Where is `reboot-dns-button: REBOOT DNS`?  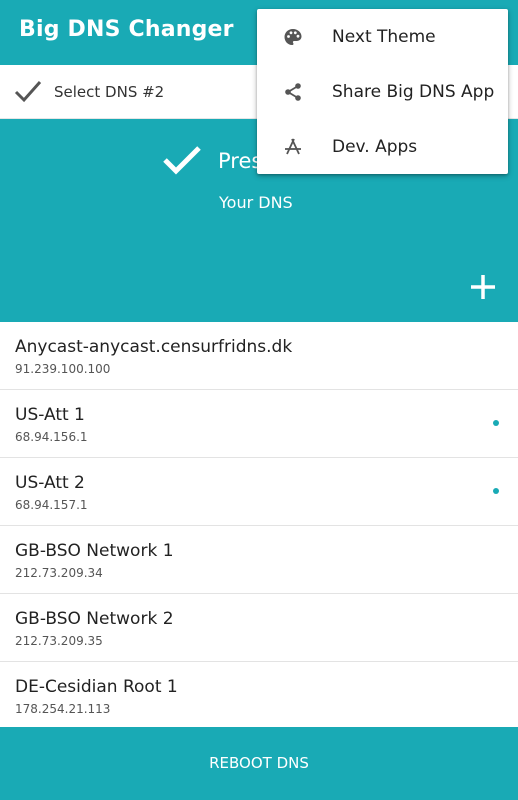 reboot-dns-button: REBOOT DNS is located at coordinates (259, 763).